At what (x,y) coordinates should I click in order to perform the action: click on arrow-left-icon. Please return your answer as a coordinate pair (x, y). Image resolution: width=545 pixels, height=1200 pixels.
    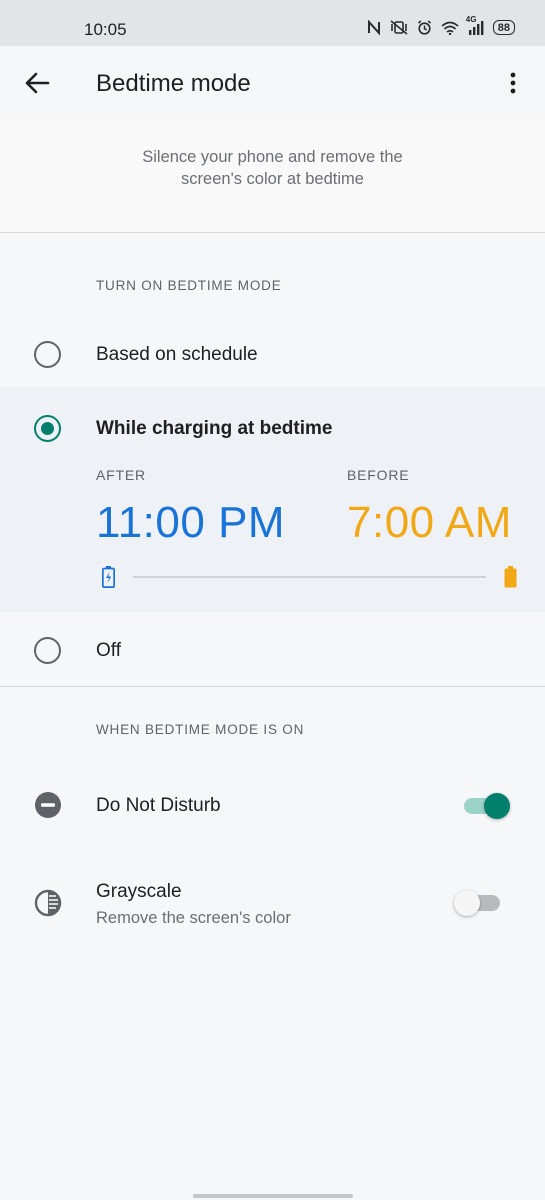
    Looking at the image, I should click on (37, 85).